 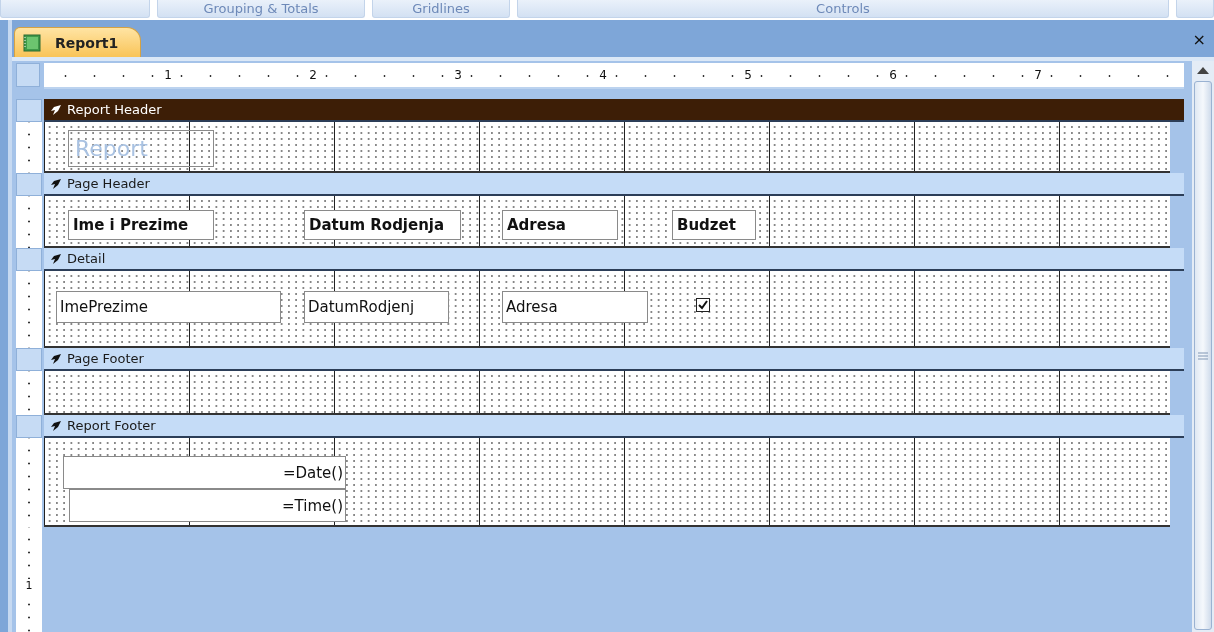 I want to click on section-title: Detail, so click(x=86, y=258).